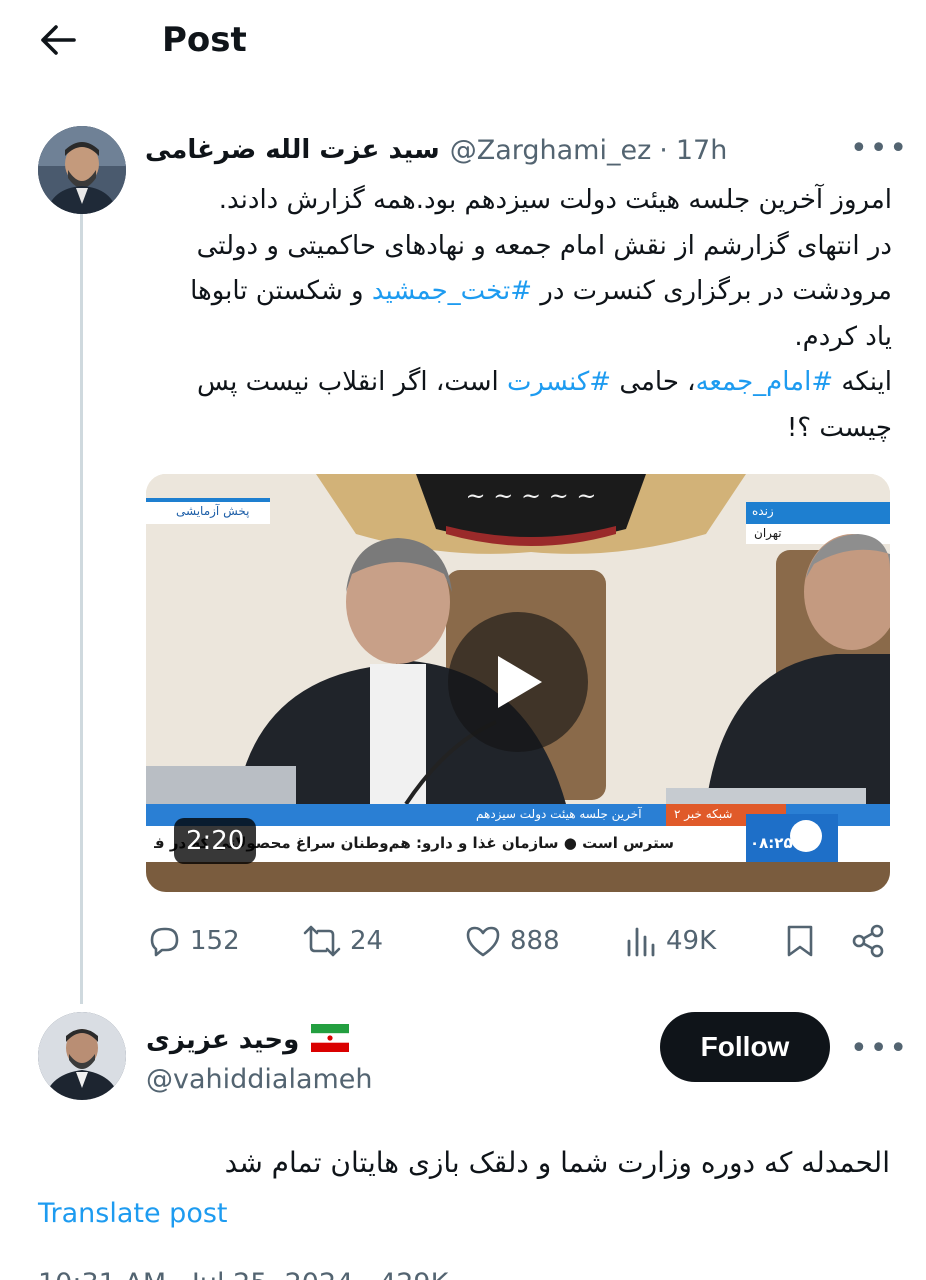 The image size is (926, 1280). What do you see at coordinates (243, 1273) in the screenshot?
I see `reply-timestamp: 10:31 AM · Jul 25, 2024 · 429K` at bounding box center [243, 1273].